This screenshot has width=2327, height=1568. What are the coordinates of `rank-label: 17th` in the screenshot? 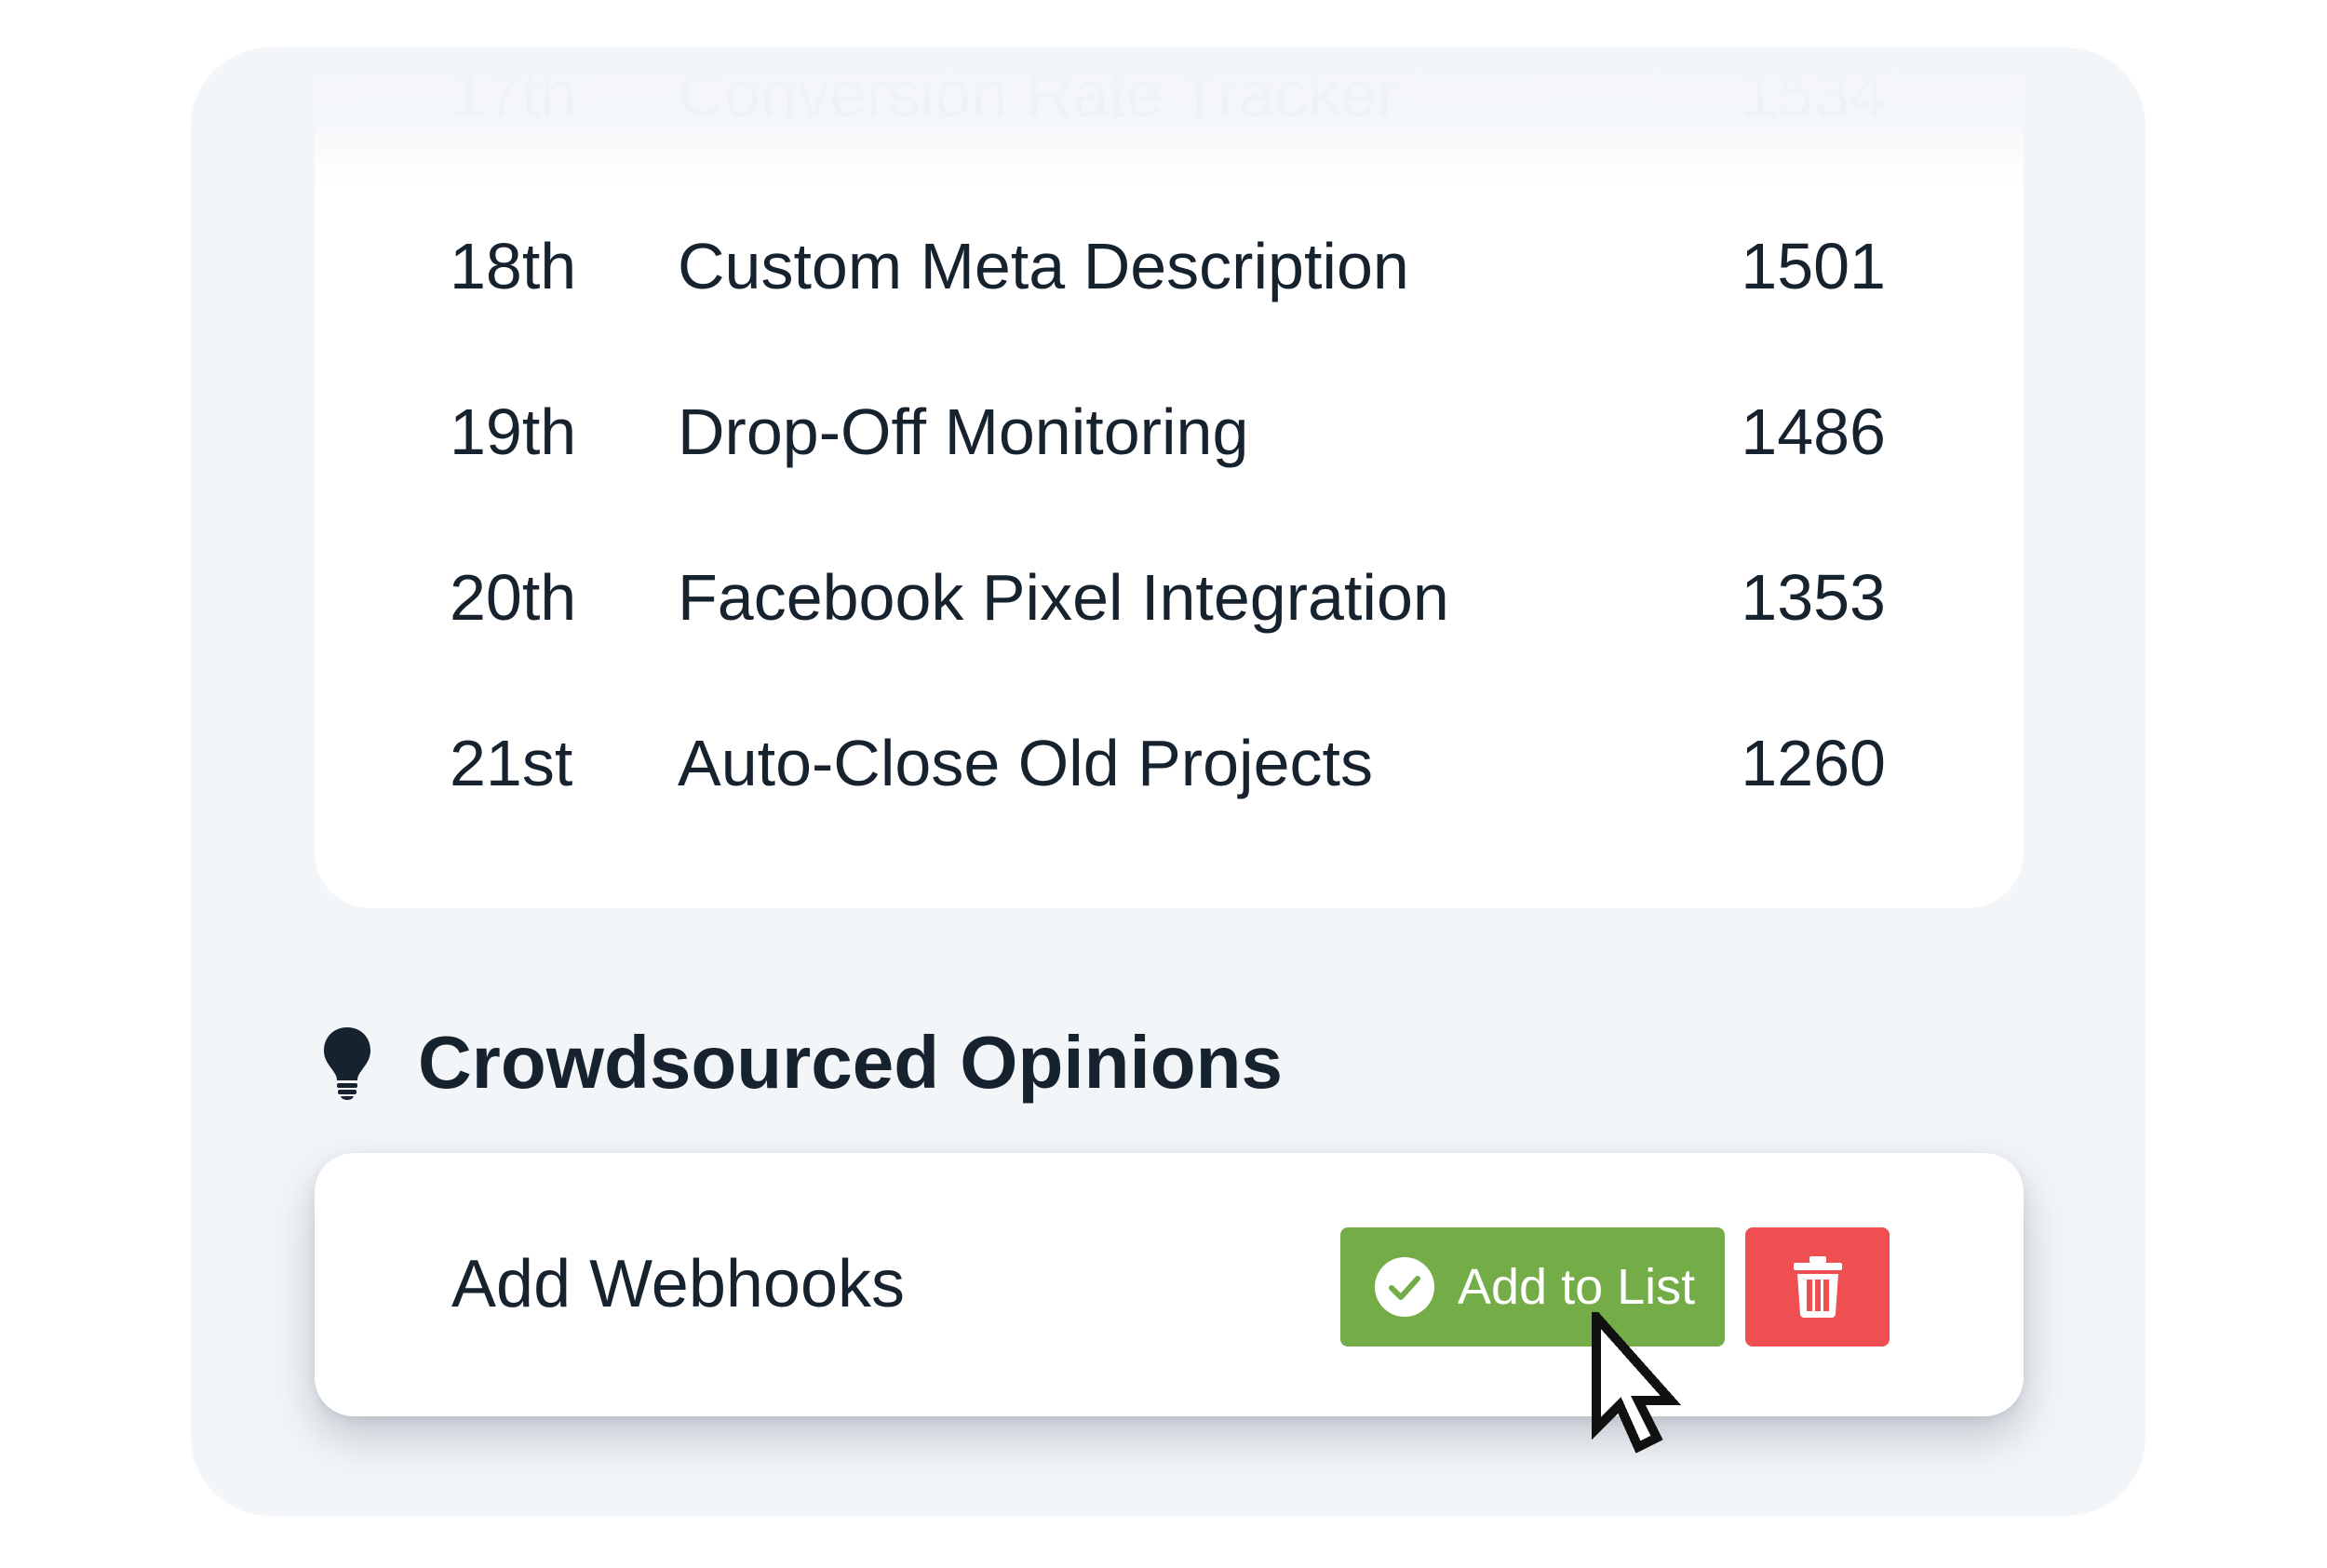 It's located at (513, 94).